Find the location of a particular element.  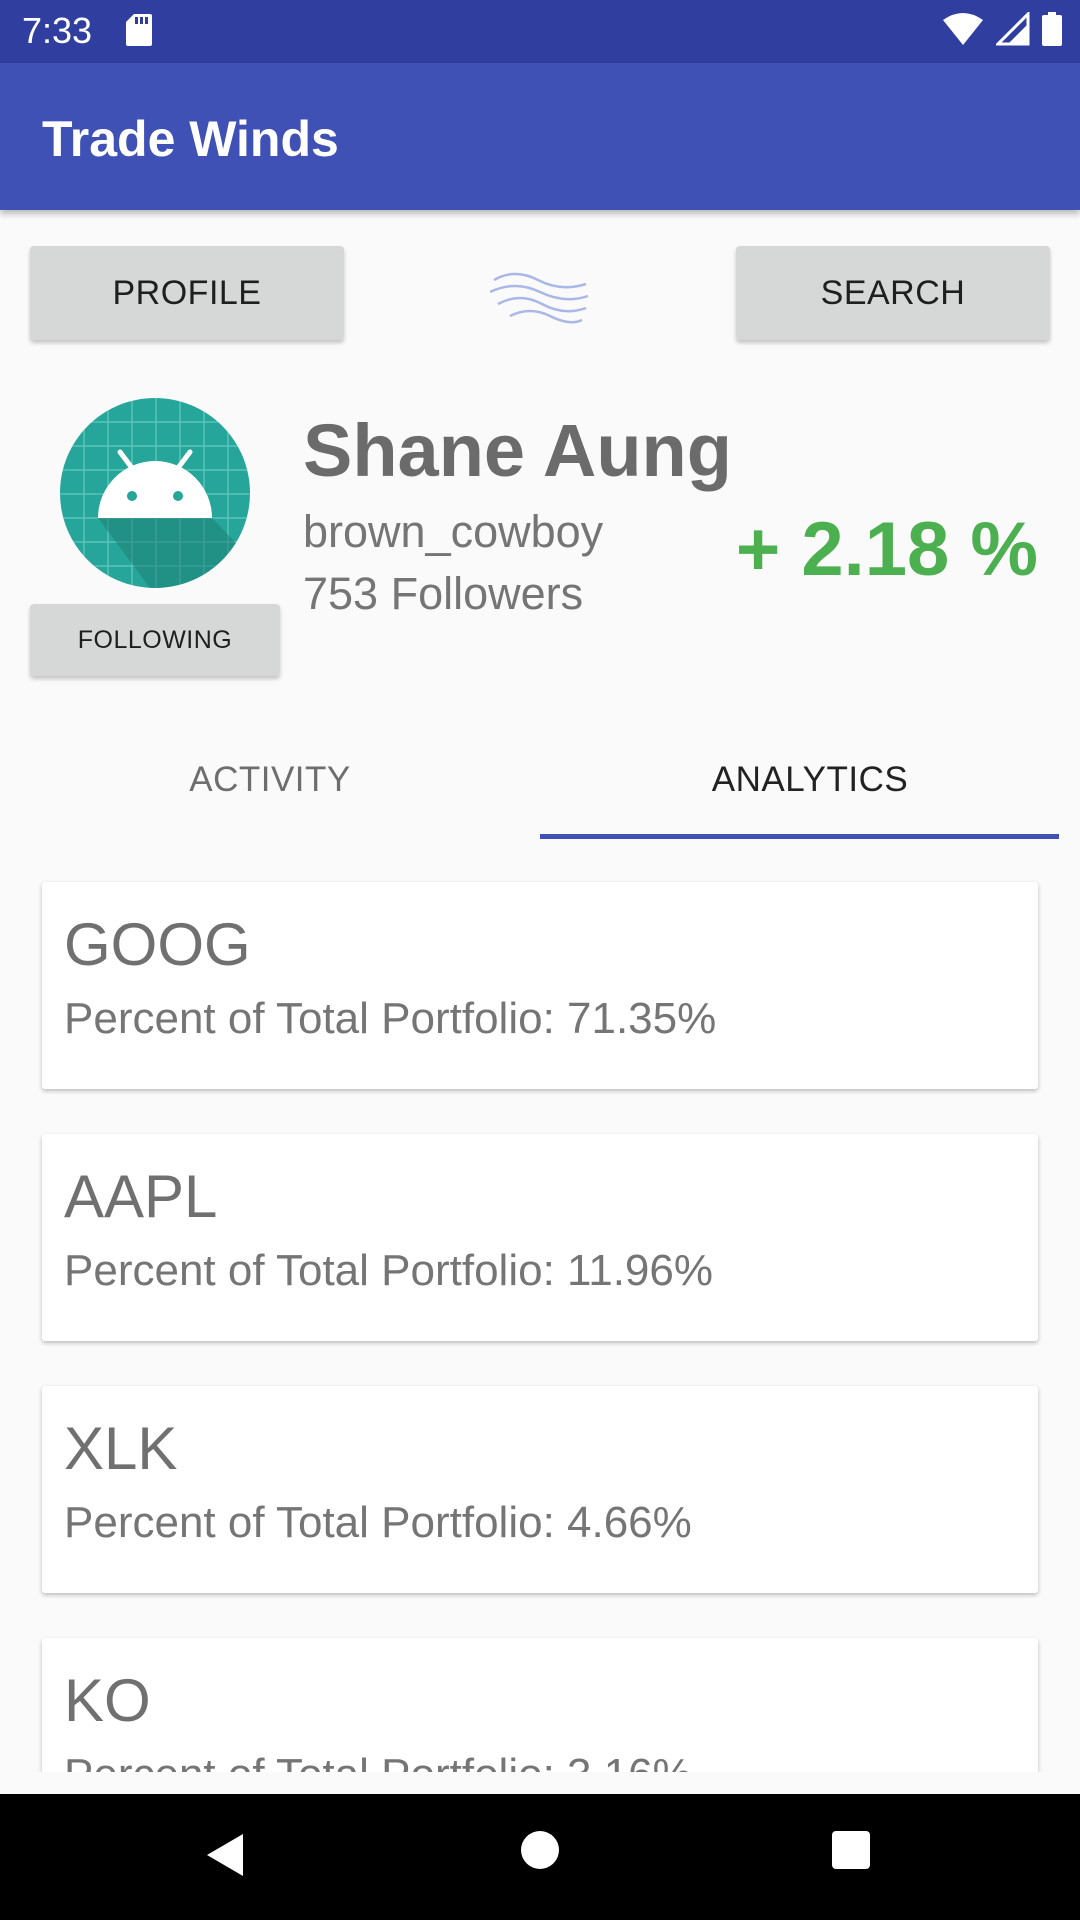

holding-percent: Percent of Total Portfolio: 4.66% is located at coordinates (378, 1522).